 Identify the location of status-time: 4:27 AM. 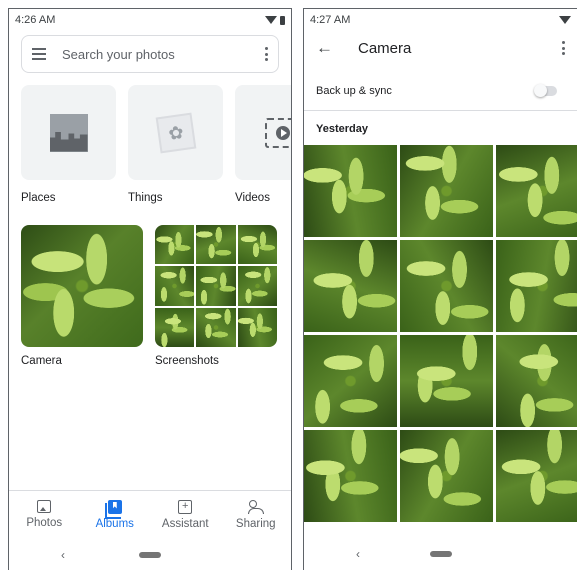
(330, 20).